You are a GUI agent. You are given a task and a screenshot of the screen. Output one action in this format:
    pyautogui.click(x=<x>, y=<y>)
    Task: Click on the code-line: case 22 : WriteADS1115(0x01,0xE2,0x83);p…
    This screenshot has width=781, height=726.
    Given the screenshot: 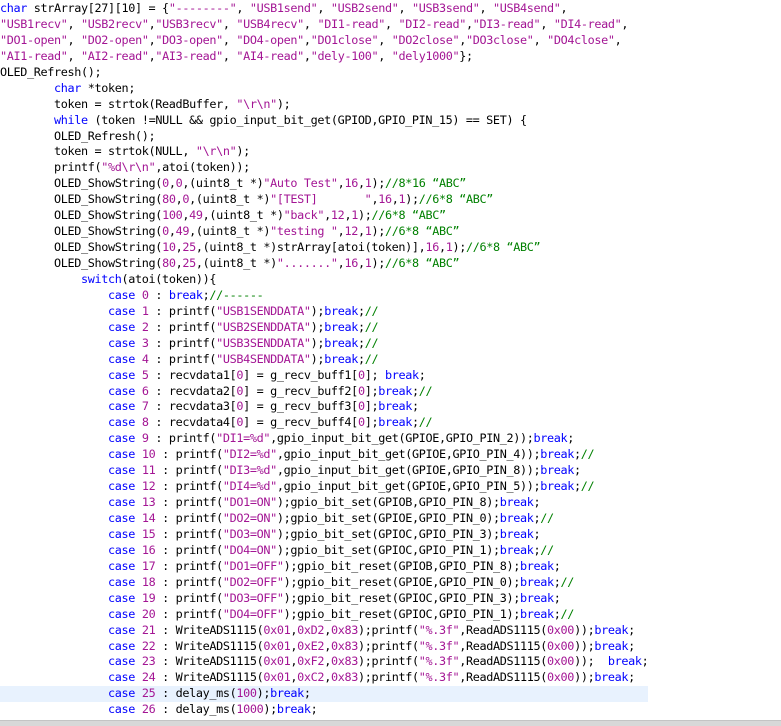 What is the action you would take?
    pyautogui.click(x=324, y=647)
    